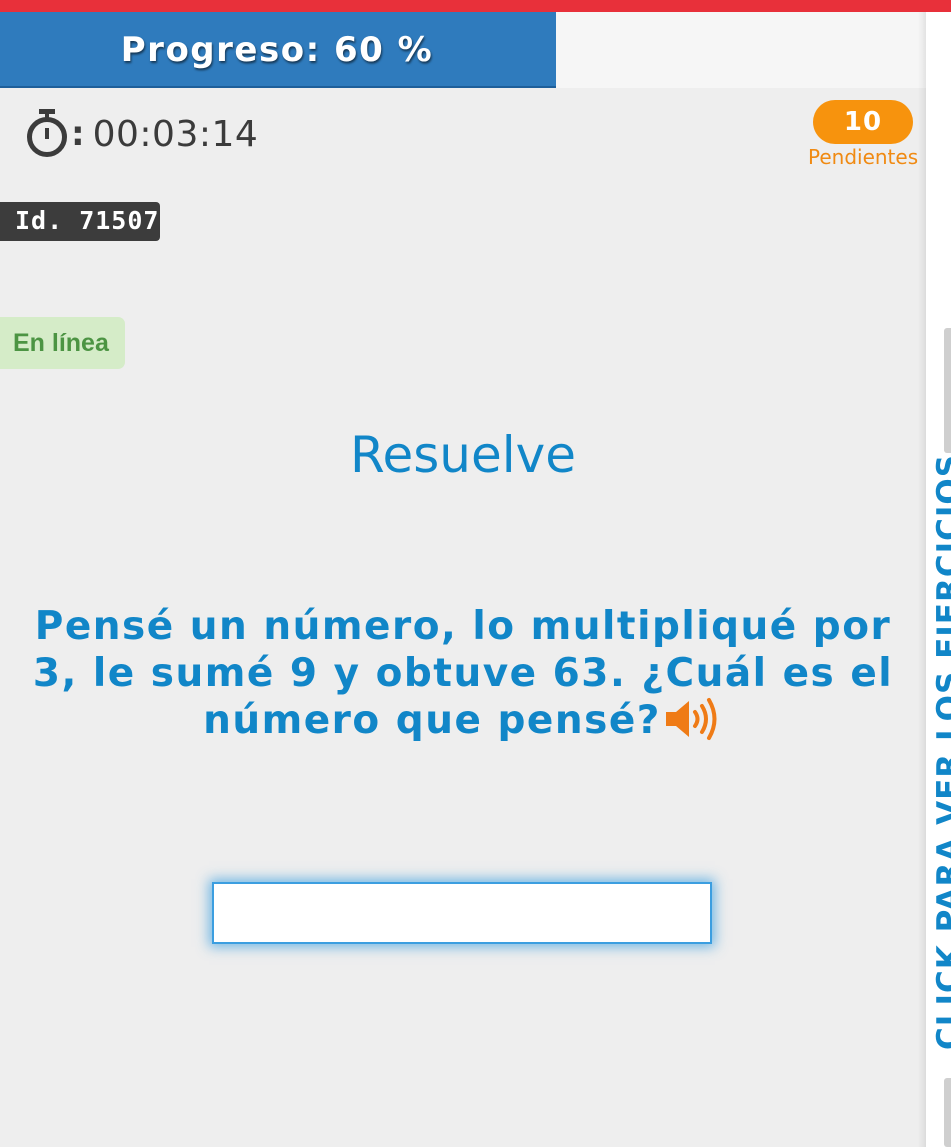 This screenshot has width=951, height=1147. I want to click on pending-count-badge: 10, so click(863, 122).